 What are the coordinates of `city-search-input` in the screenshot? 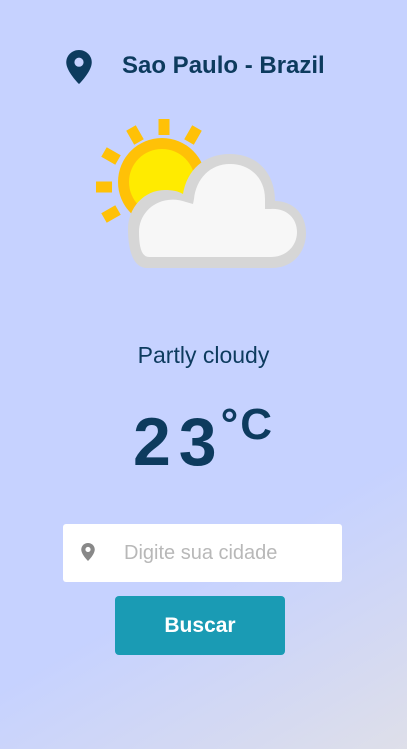 It's located at (222, 553).